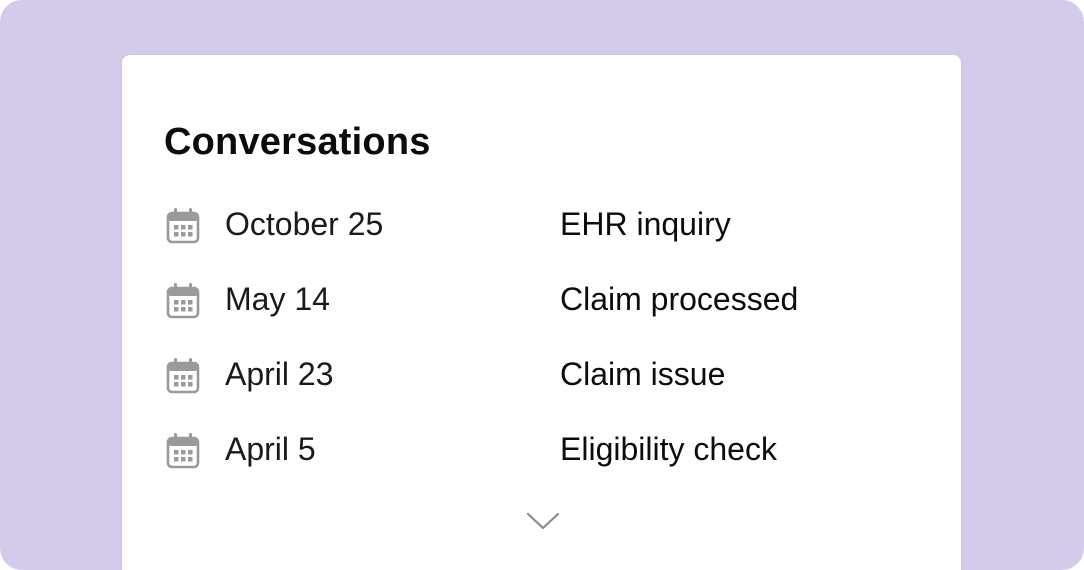 This screenshot has width=1084, height=570. I want to click on conversation-date: May 14, so click(277, 299).